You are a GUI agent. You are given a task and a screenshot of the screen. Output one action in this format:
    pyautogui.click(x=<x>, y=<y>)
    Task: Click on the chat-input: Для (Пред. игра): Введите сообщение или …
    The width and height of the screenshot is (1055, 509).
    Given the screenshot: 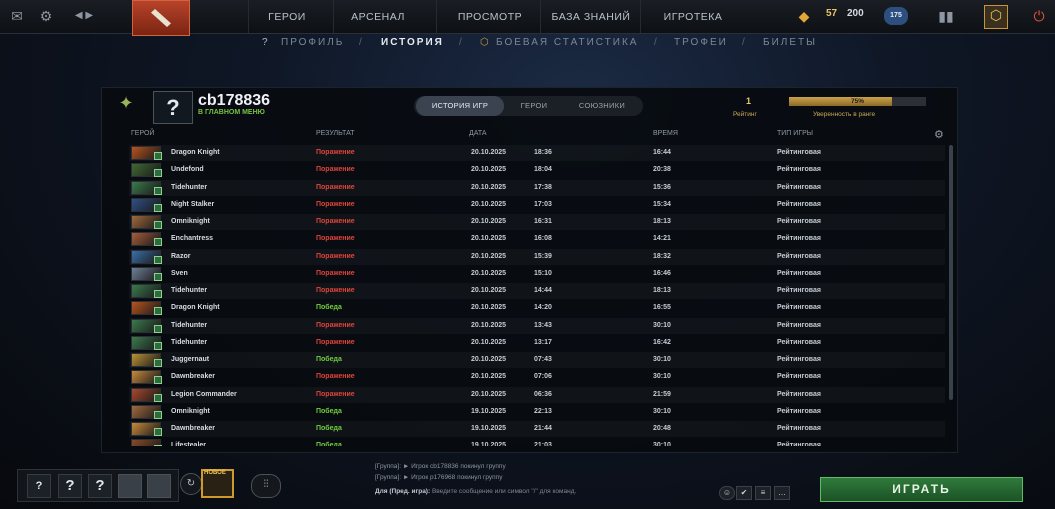 What is the action you would take?
    pyautogui.click(x=475, y=491)
    